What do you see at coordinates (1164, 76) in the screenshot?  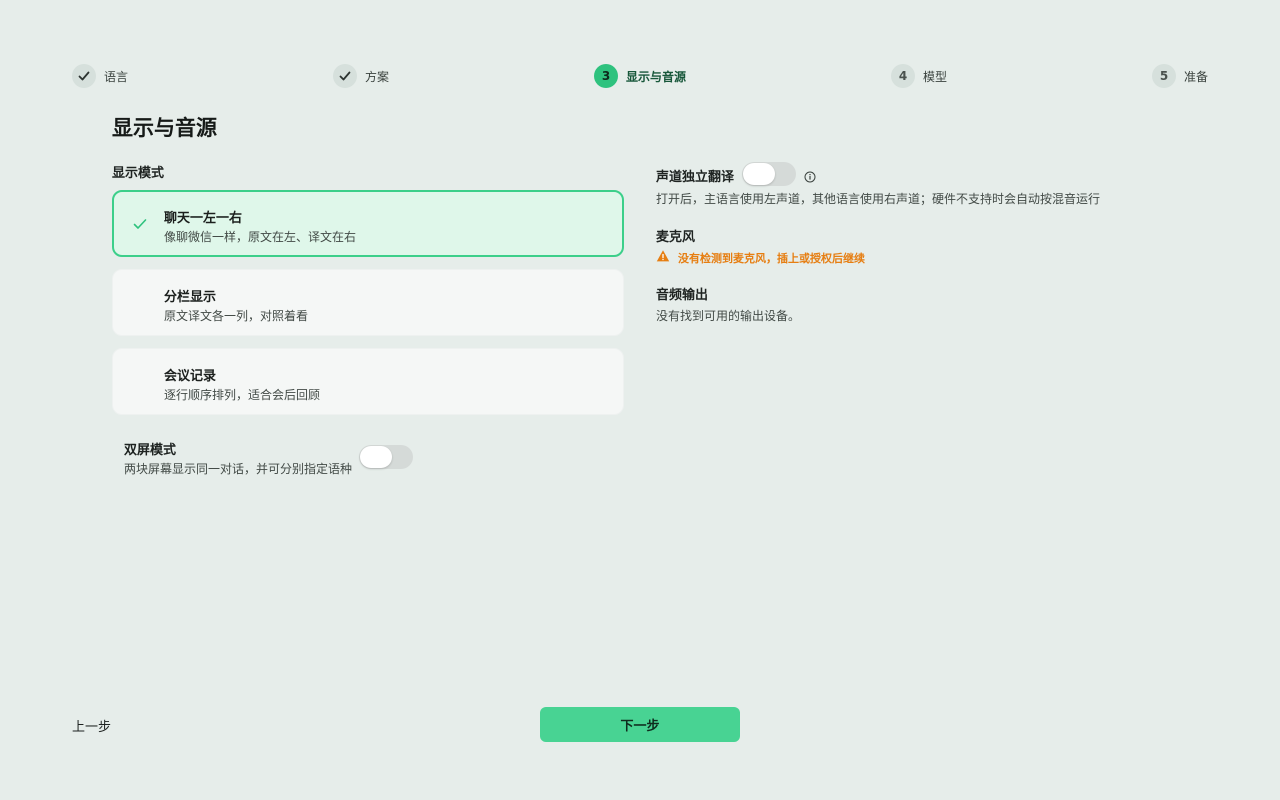 I see `step-number: 5` at bounding box center [1164, 76].